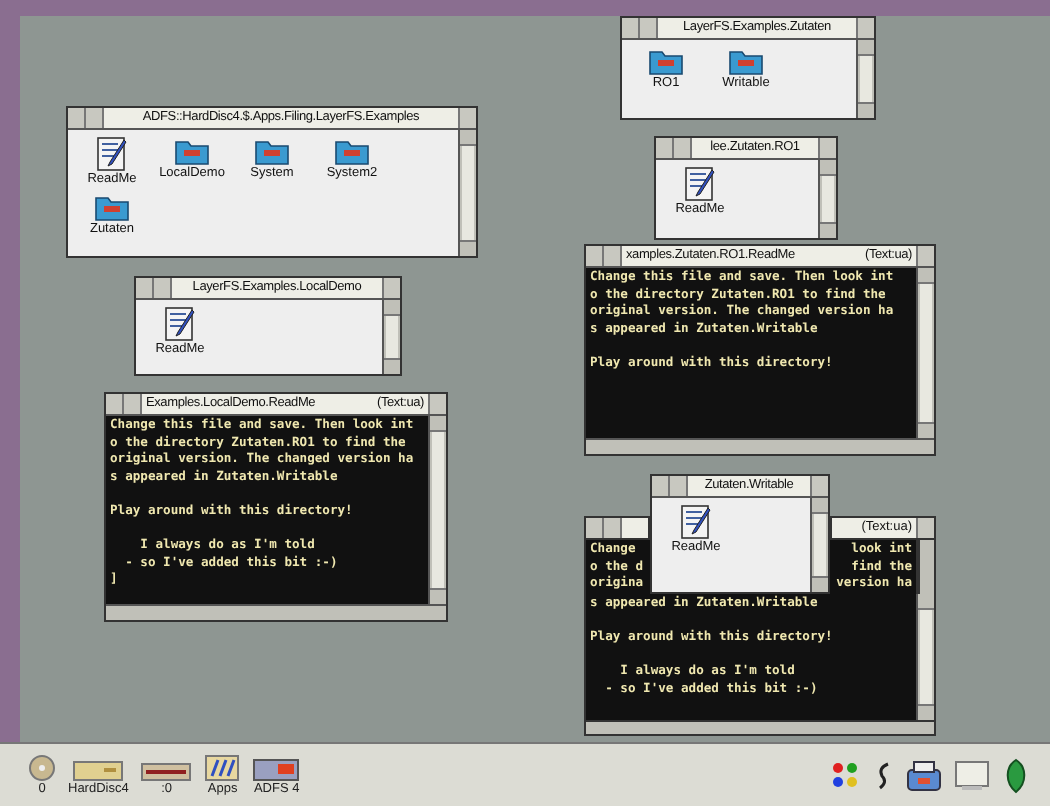 The height and width of the screenshot is (806, 1050). What do you see at coordinates (846, 775) in the screenshot?
I see `palette-icon` at bounding box center [846, 775].